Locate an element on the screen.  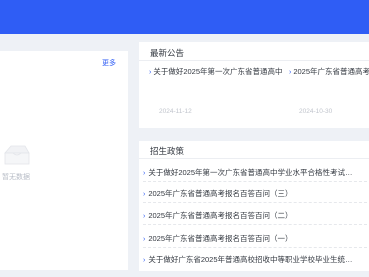
policy-item: › 2025年广东省普通高考报名百答百问（一） is located at coordinates (250, 238).